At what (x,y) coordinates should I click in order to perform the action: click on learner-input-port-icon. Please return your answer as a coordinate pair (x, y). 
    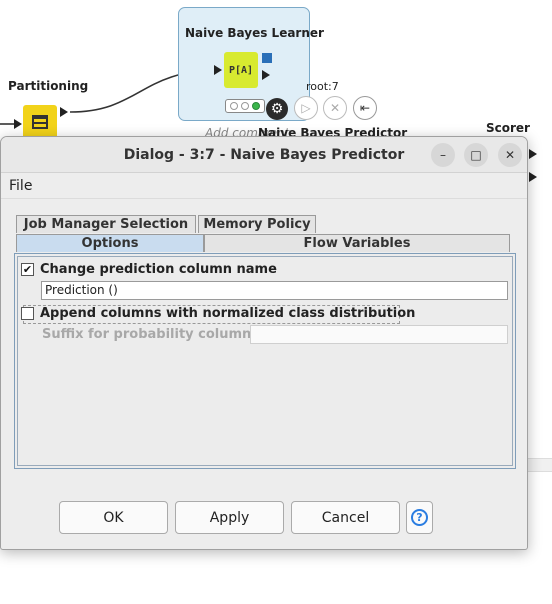
    Looking at the image, I should click on (218, 70).